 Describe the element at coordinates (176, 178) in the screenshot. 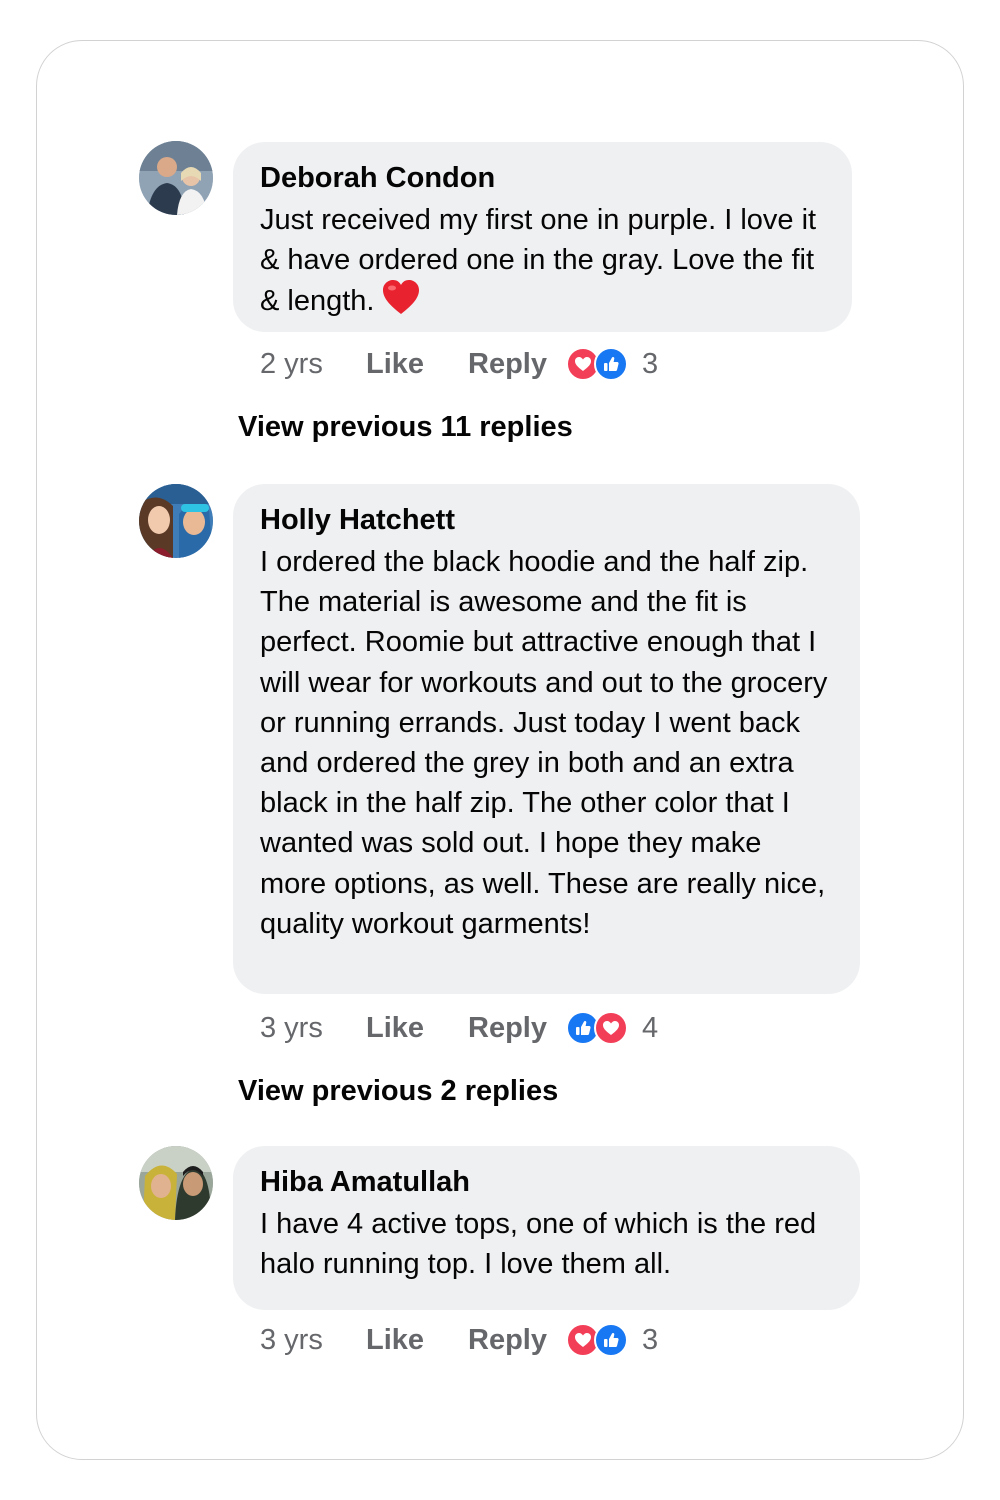

I see `avatar-deborah-condon` at that location.